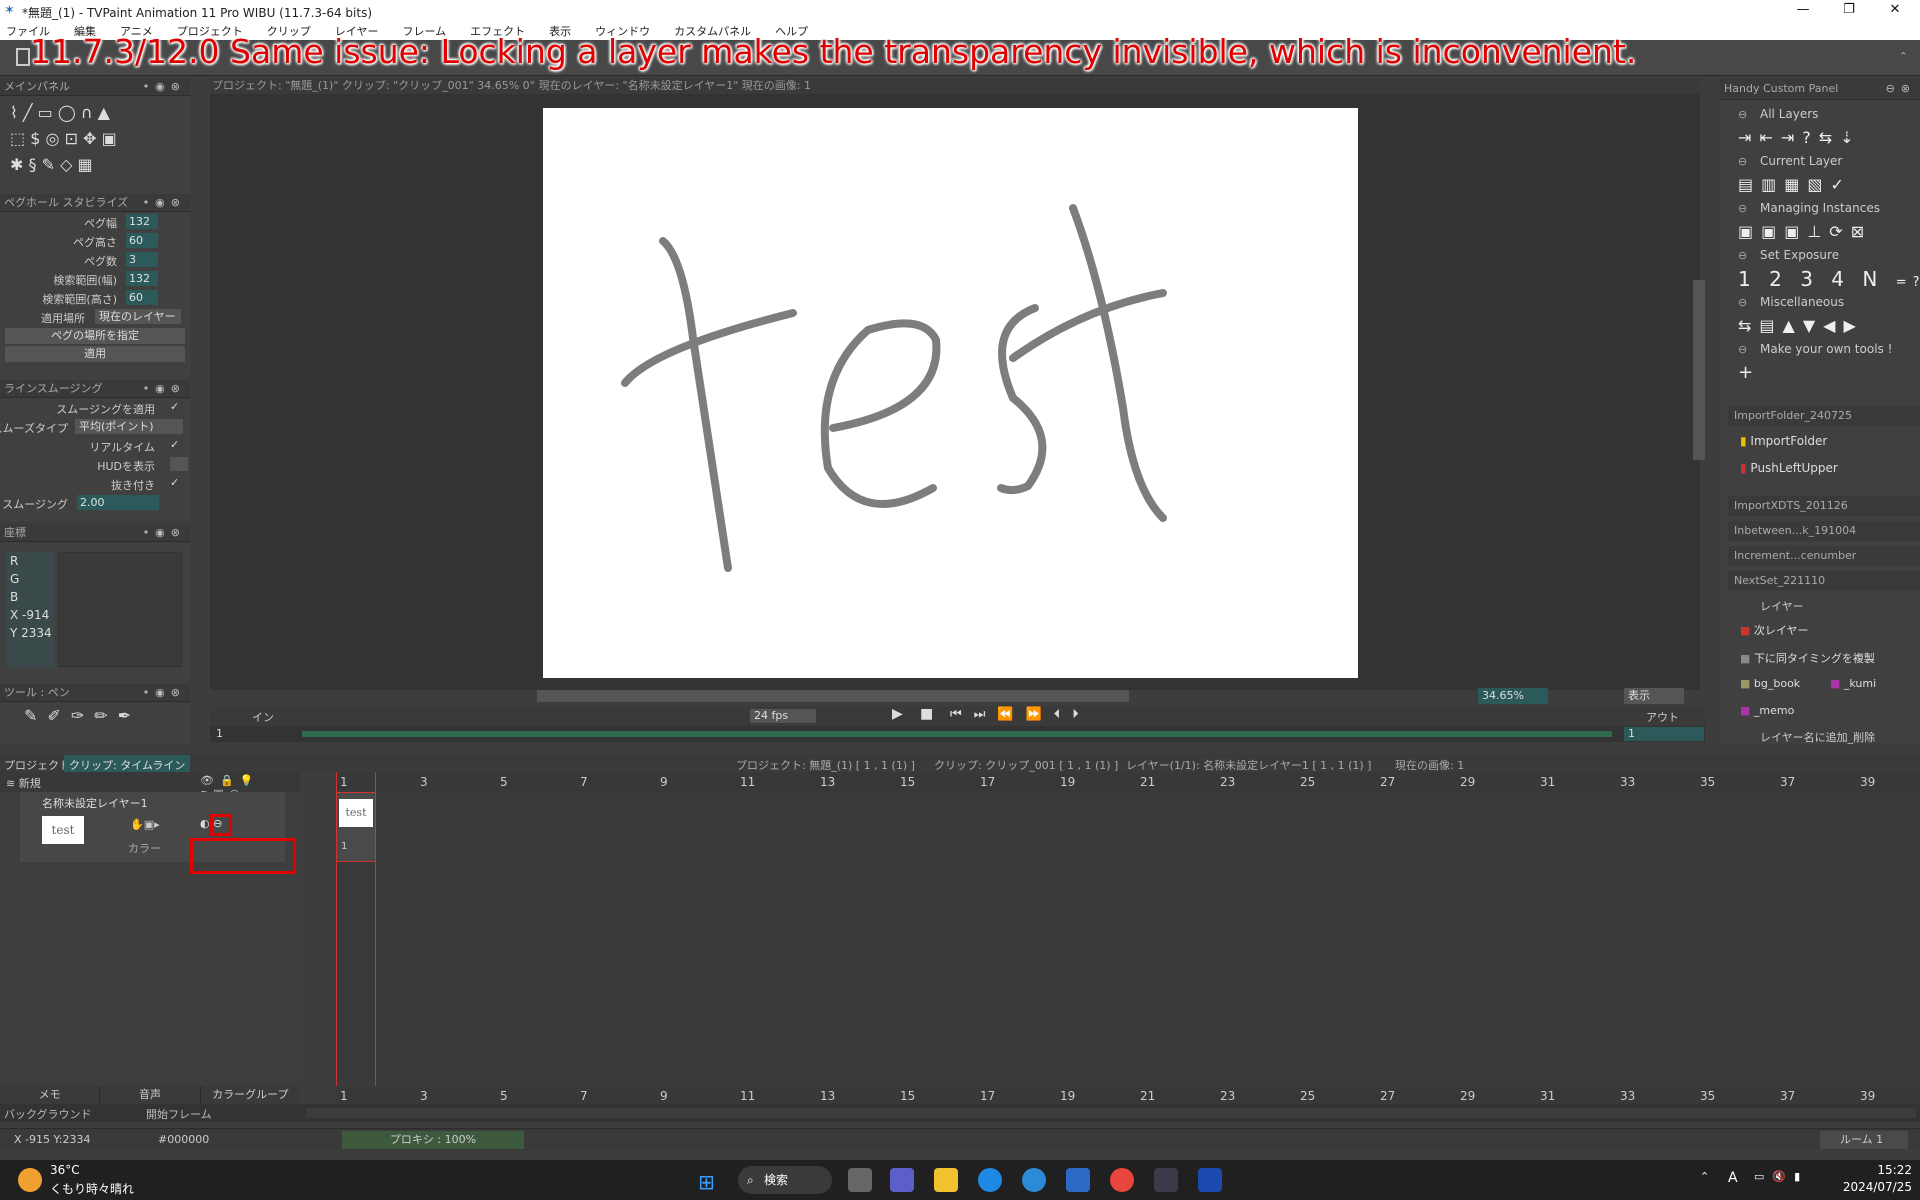 The height and width of the screenshot is (1200, 1920). I want to click on misc-tool-icons: ⇆▤▲▼◀▶, so click(1824, 326).